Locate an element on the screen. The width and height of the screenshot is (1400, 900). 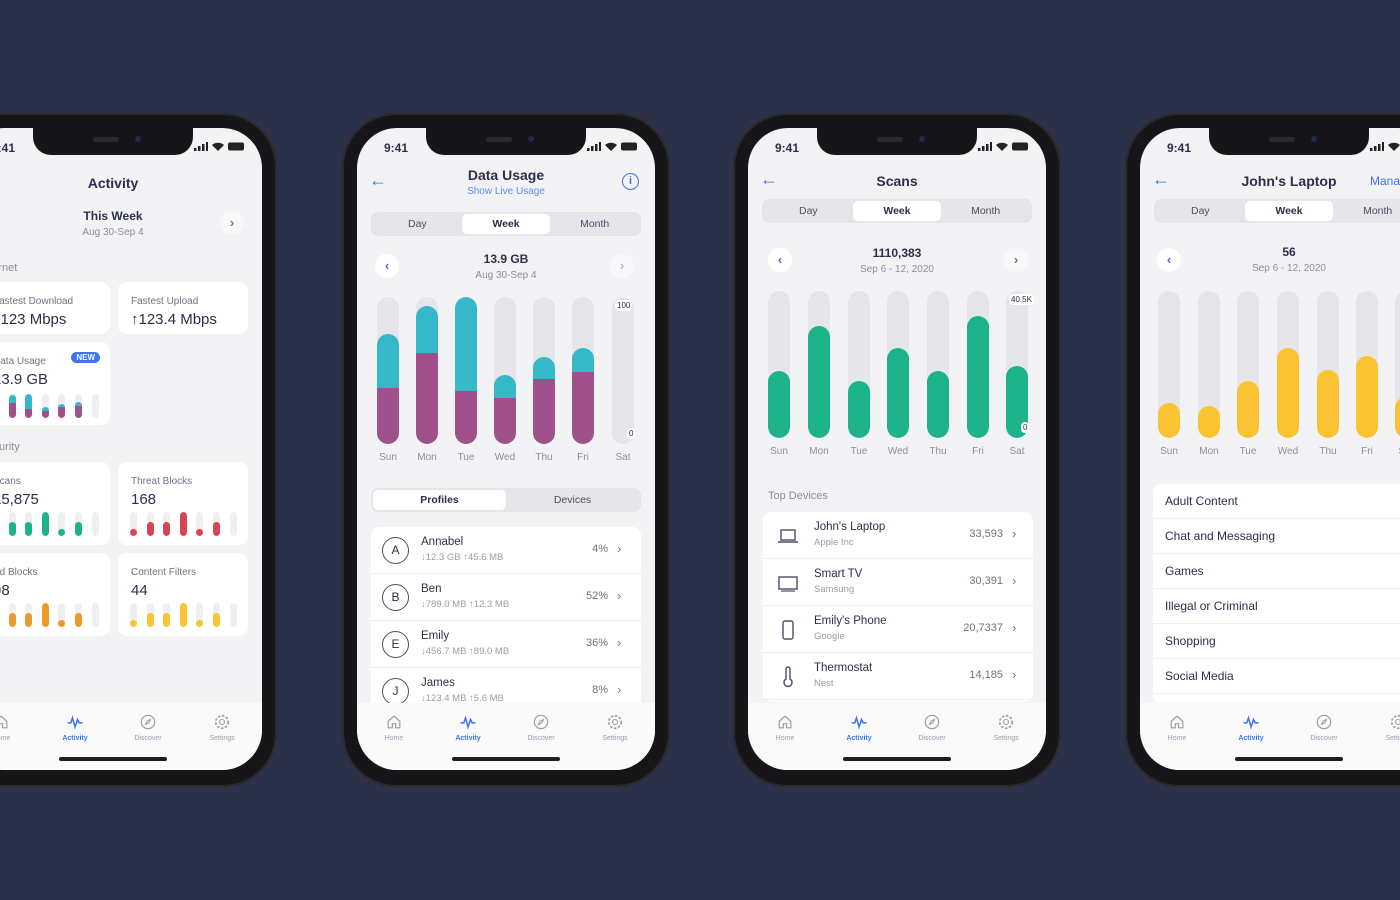
device-row: Emily's Phone Google 20,7337 › is located at coordinates (898, 629).